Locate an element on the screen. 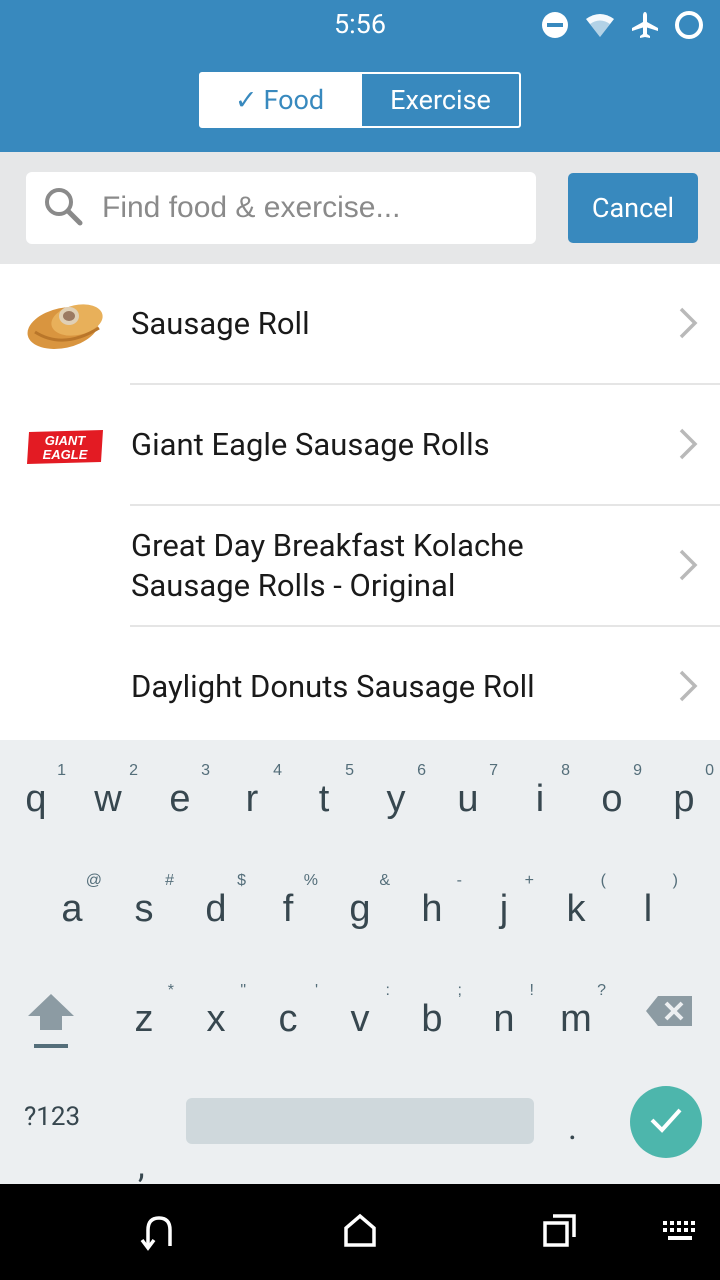 Image resolution: width=720 pixels, height=1280 pixels. comma-key: , is located at coordinates (141, 1166).